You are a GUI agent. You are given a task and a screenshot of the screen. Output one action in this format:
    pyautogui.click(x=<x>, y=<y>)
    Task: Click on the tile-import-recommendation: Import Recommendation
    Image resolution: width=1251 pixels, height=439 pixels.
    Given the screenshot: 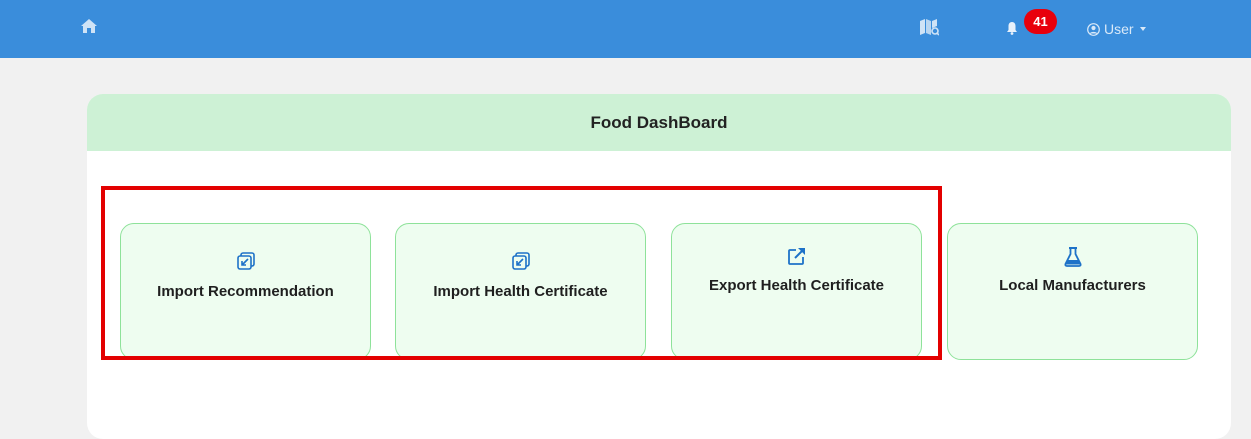 What is the action you would take?
    pyautogui.click(x=245, y=291)
    